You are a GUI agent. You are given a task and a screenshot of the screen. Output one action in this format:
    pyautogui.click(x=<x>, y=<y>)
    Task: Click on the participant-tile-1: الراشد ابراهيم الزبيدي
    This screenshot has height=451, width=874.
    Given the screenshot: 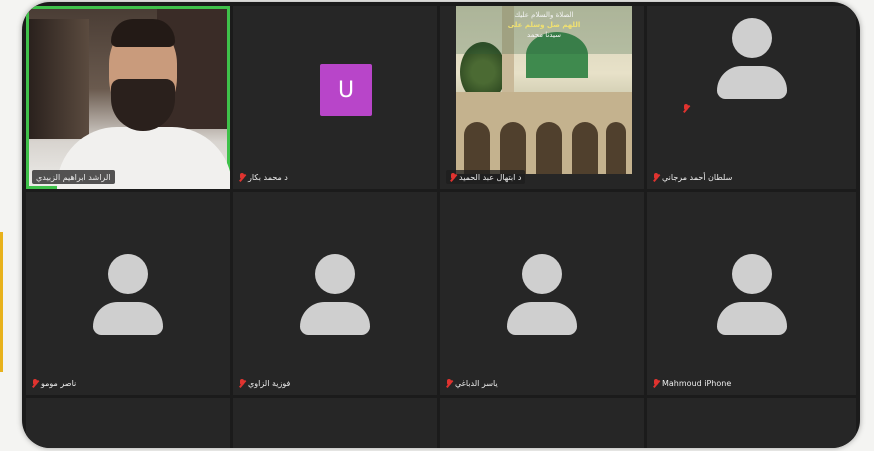 What is the action you would take?
    pyautogui.click(x=128, y=97)
    